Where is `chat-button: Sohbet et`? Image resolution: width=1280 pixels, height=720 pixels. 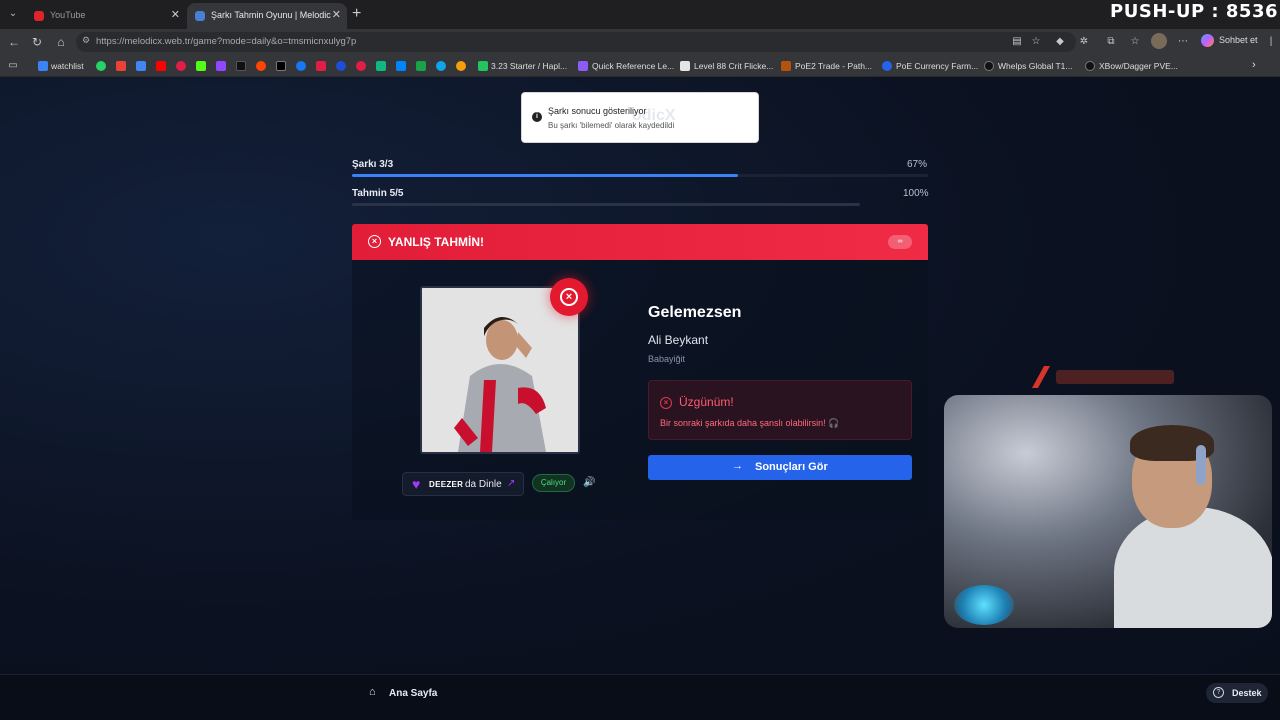
chat-button: Sohbet et is located at coordinates (1238, 40).